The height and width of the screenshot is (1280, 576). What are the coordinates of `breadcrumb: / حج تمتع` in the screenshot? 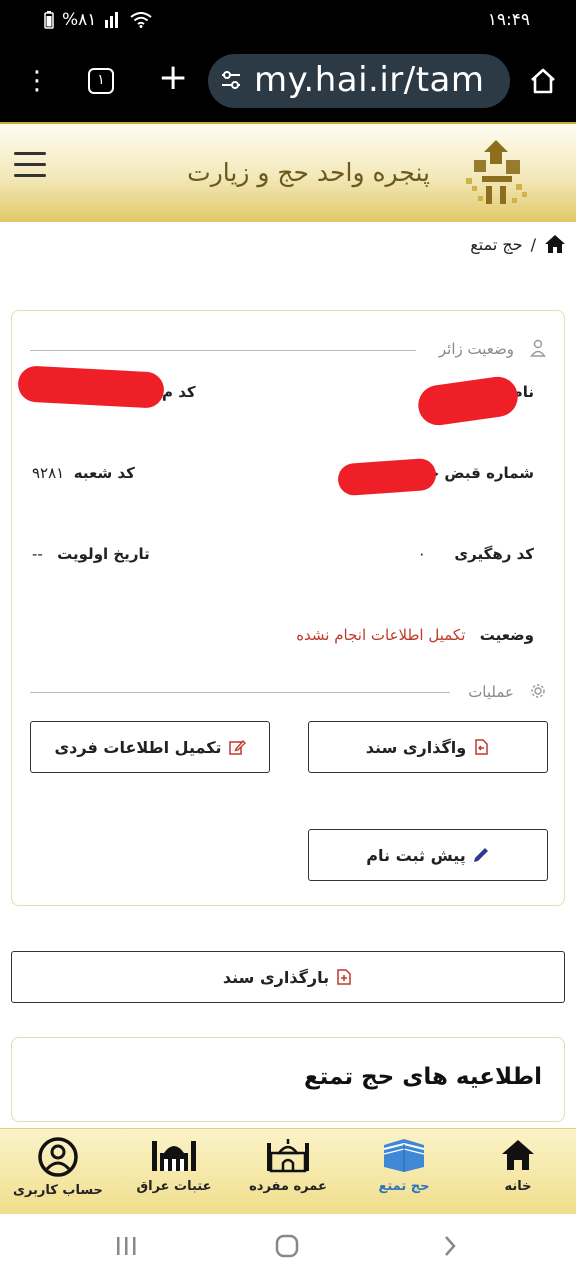 It's located at (518, 244).